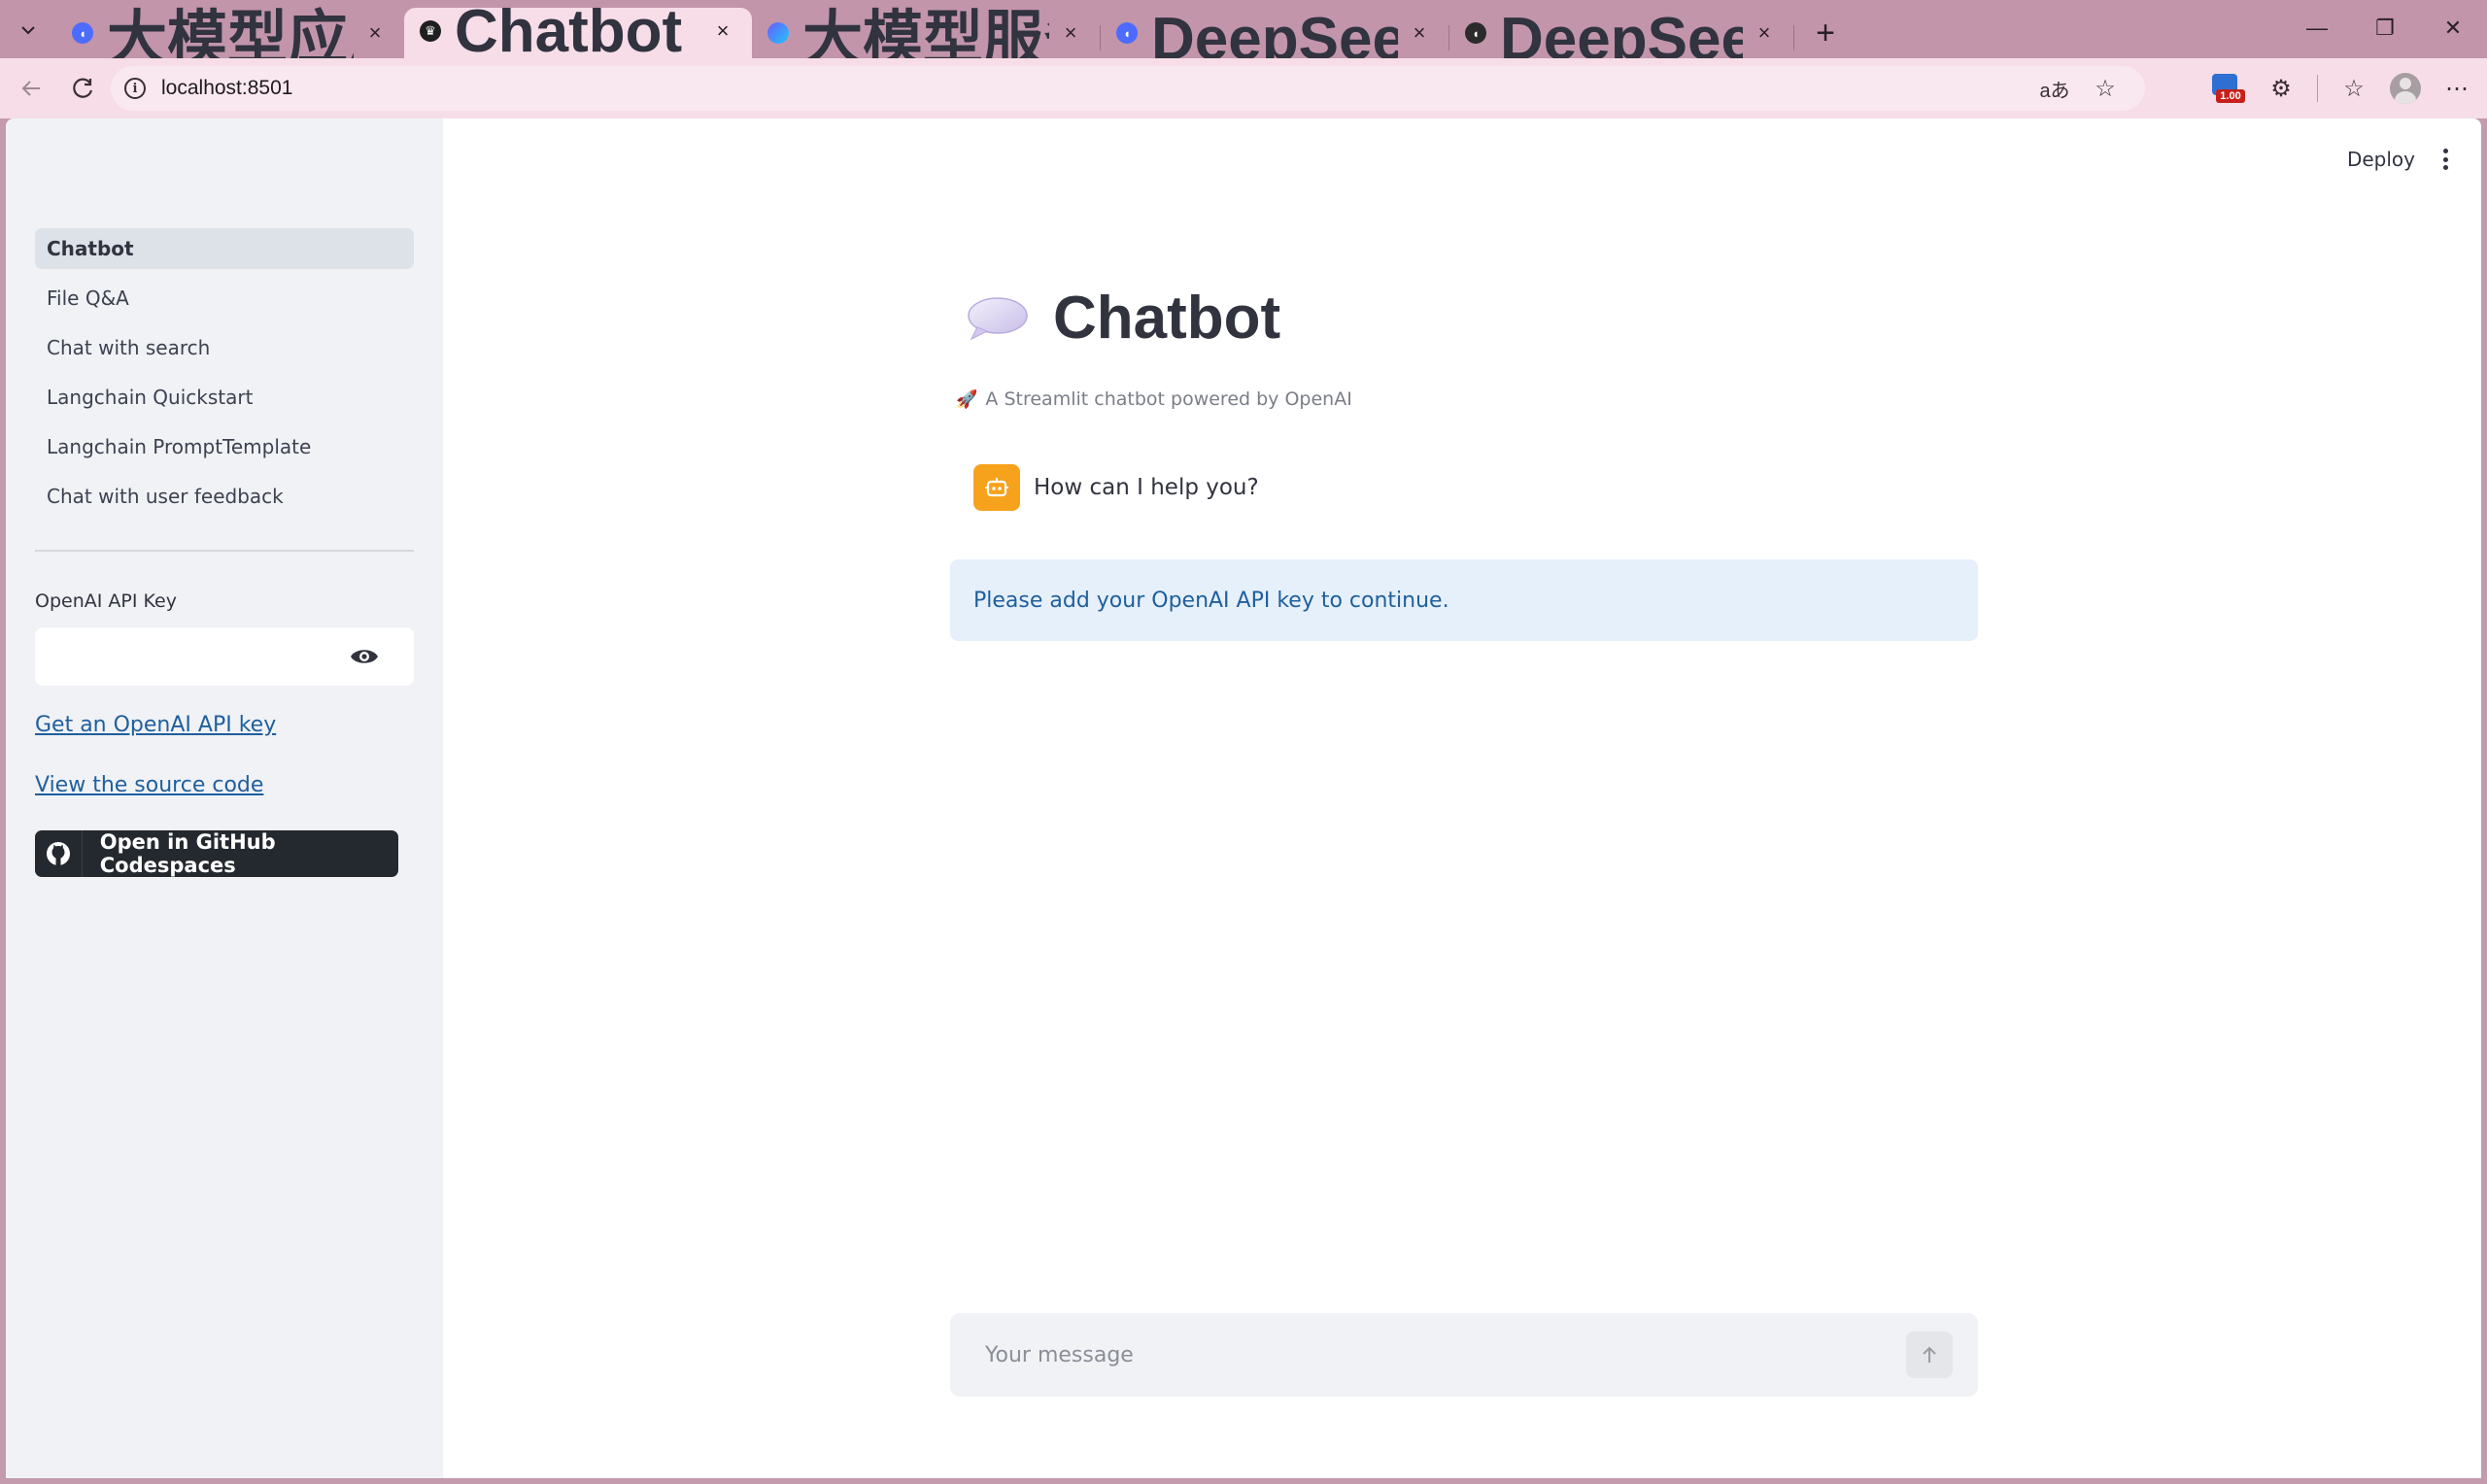  Describe the element at coordinates (2456, 89) in the screenshot. I see `more-menu-icon: ⋯` at that location.